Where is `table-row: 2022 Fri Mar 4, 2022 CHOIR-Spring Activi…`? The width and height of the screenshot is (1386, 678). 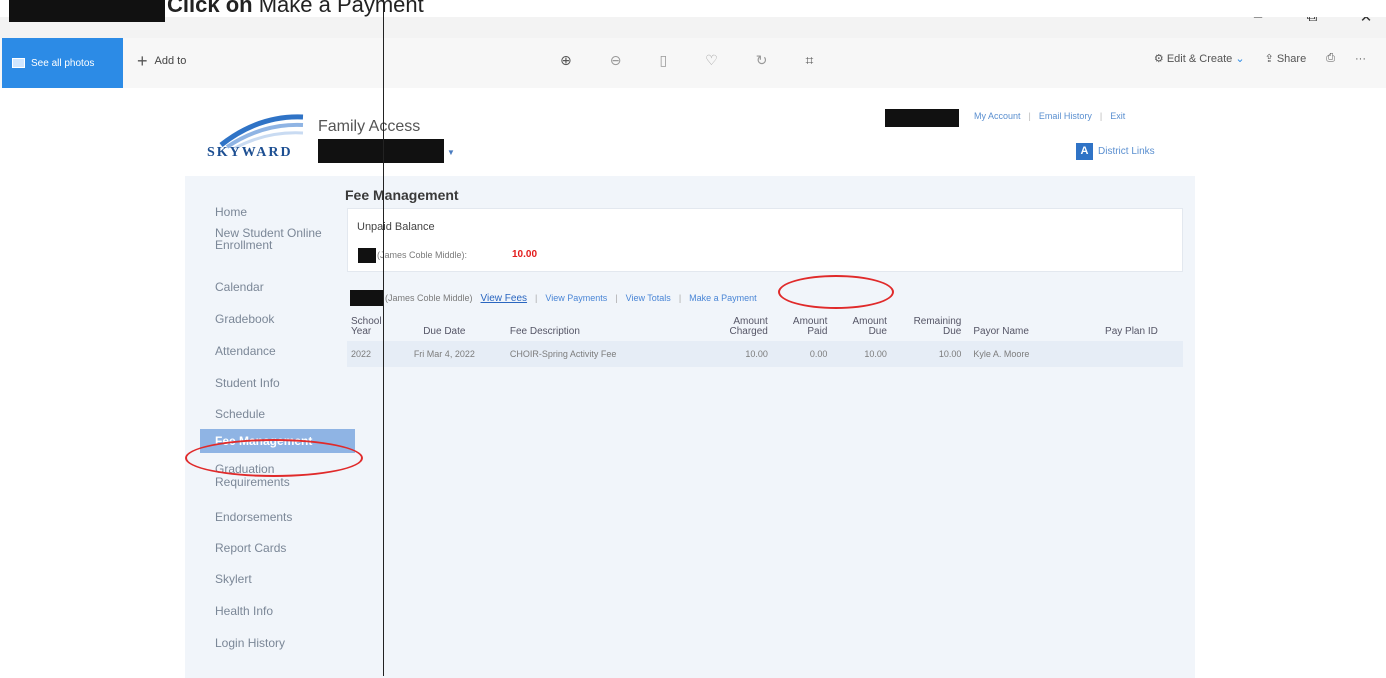 table-row: 2022 Fri Mar 4, 2022 CHOIR-Spring Activi… is located at coordinates (765, 354).